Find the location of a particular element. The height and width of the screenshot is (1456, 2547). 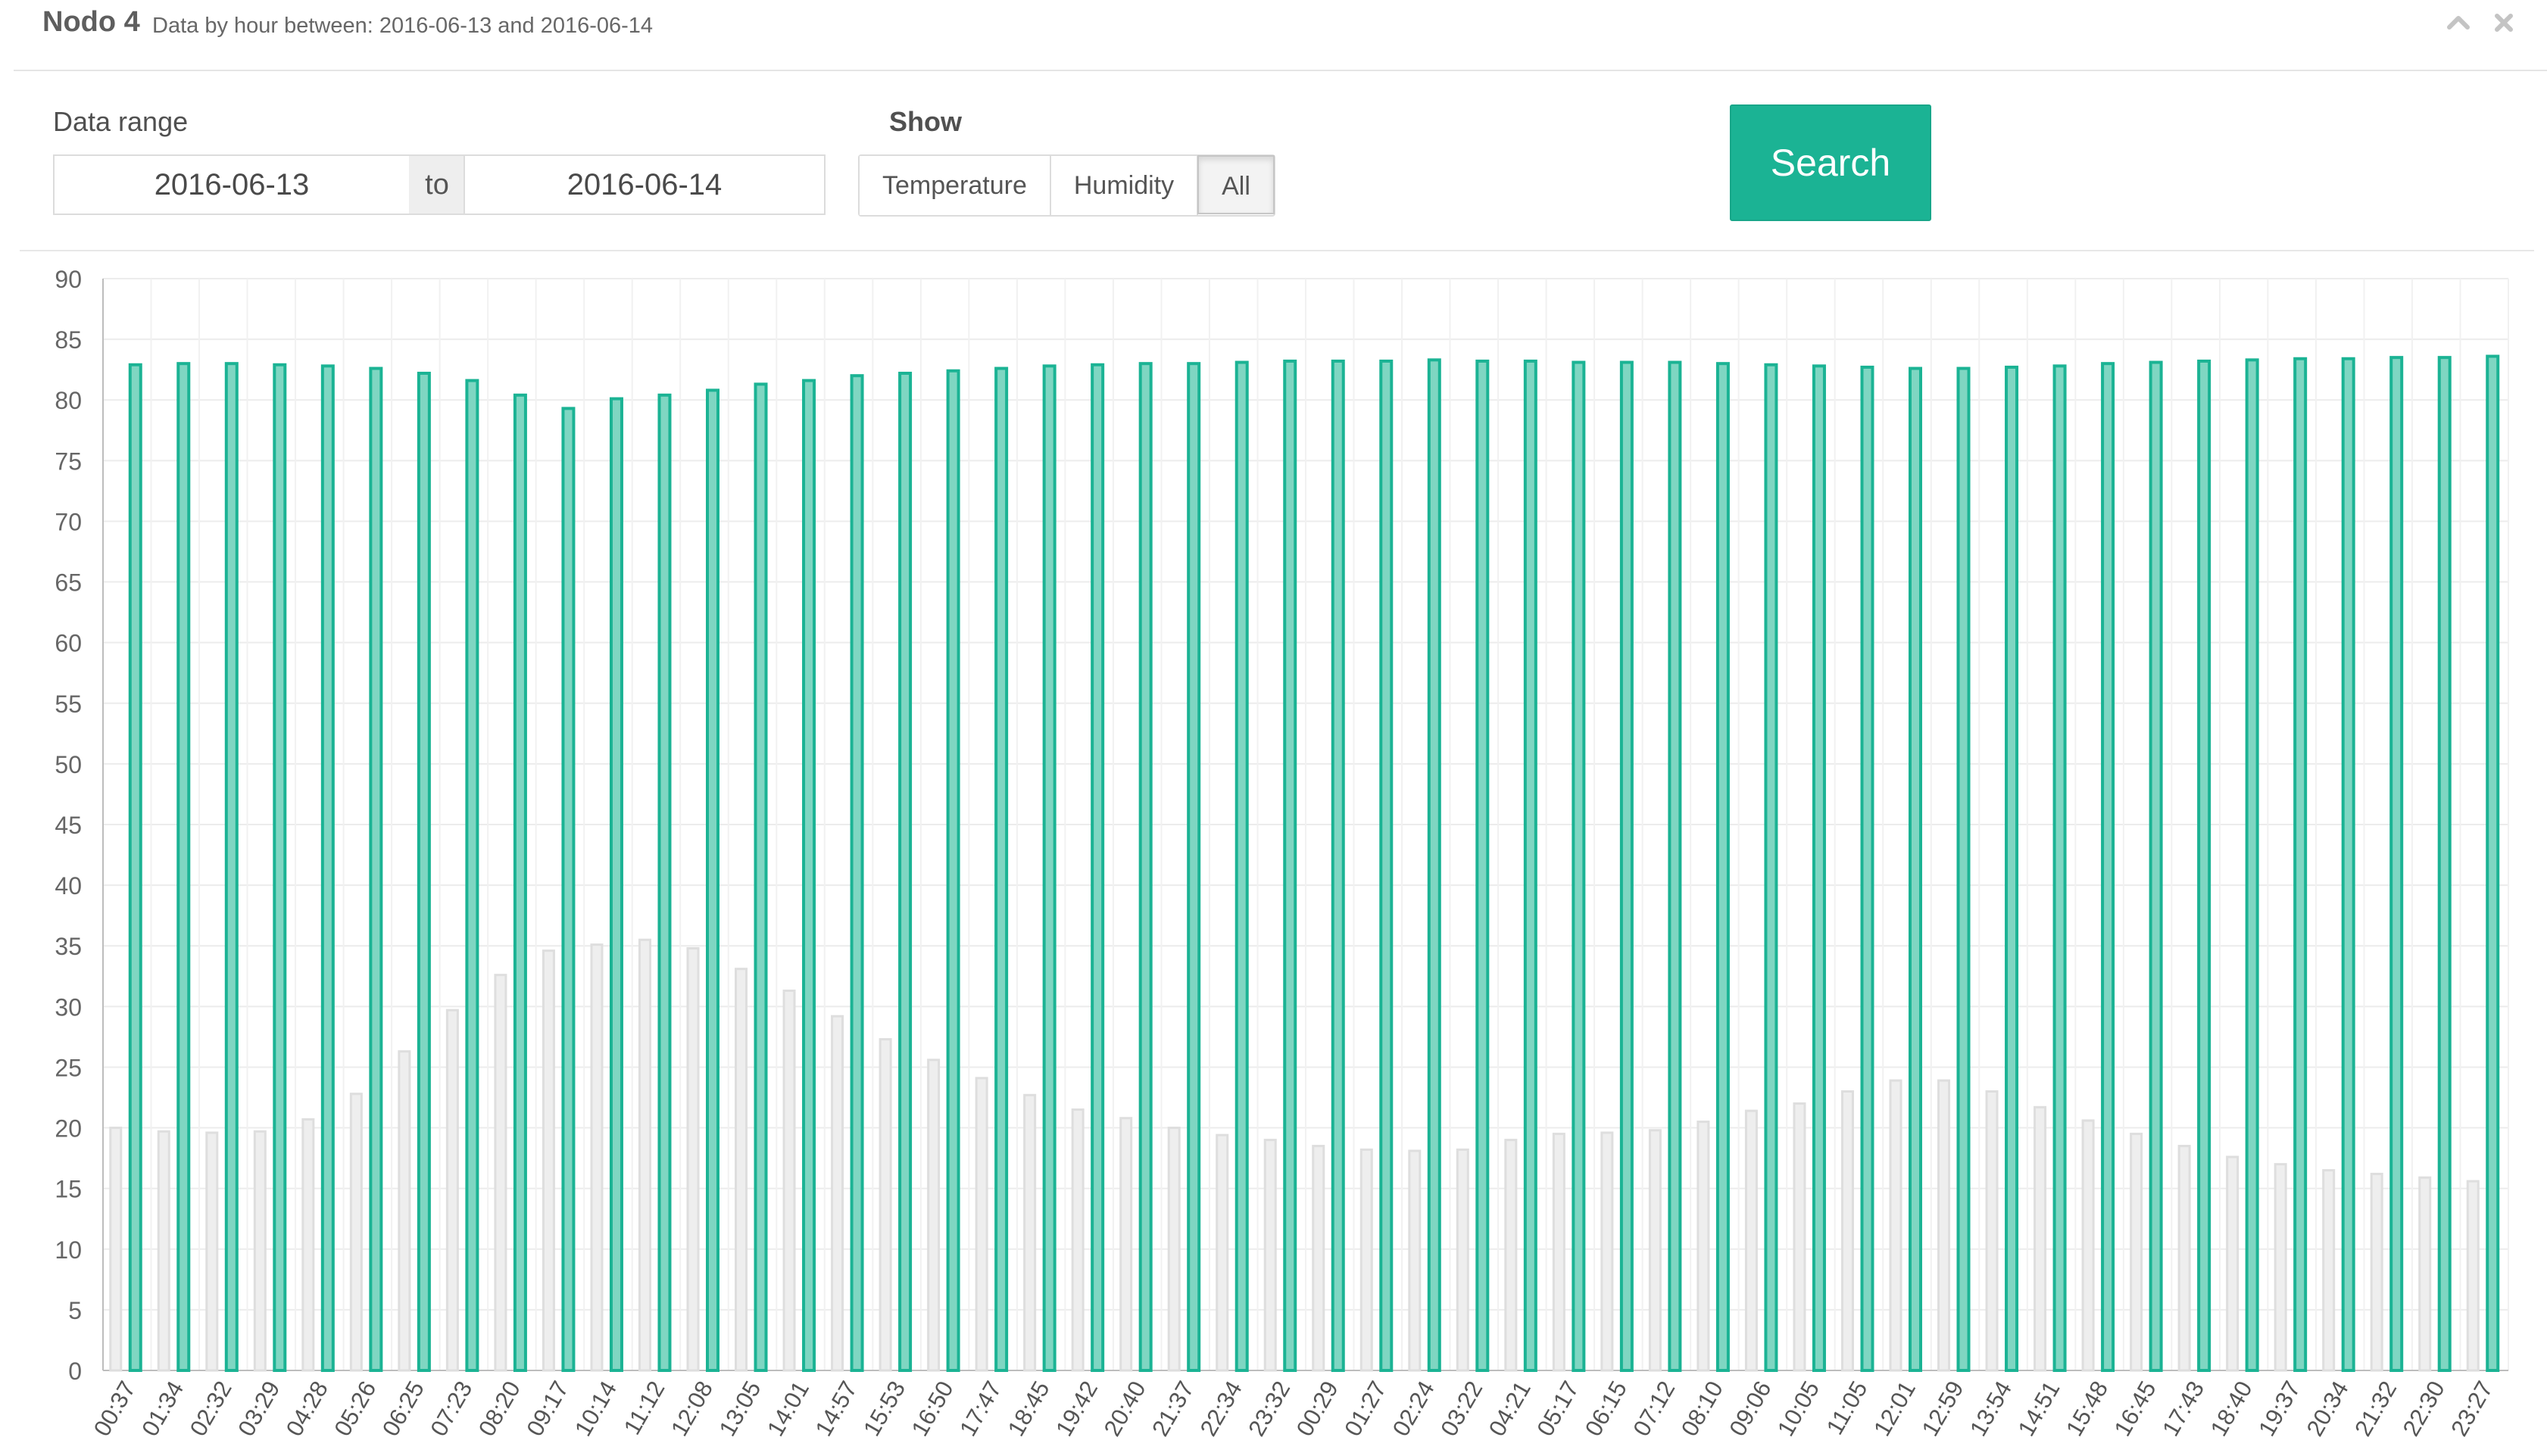

form-divider is located at coordinates (1277, 250).